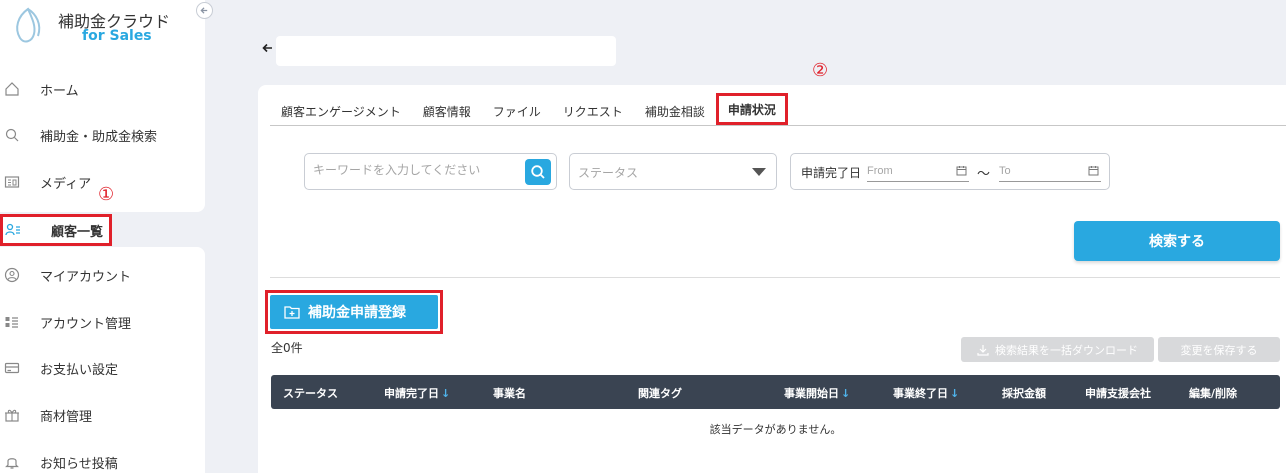 Image resolution: width=1286 pixels, height=473 pixels. I want to click on account-manage-icon, so click(11, 322).